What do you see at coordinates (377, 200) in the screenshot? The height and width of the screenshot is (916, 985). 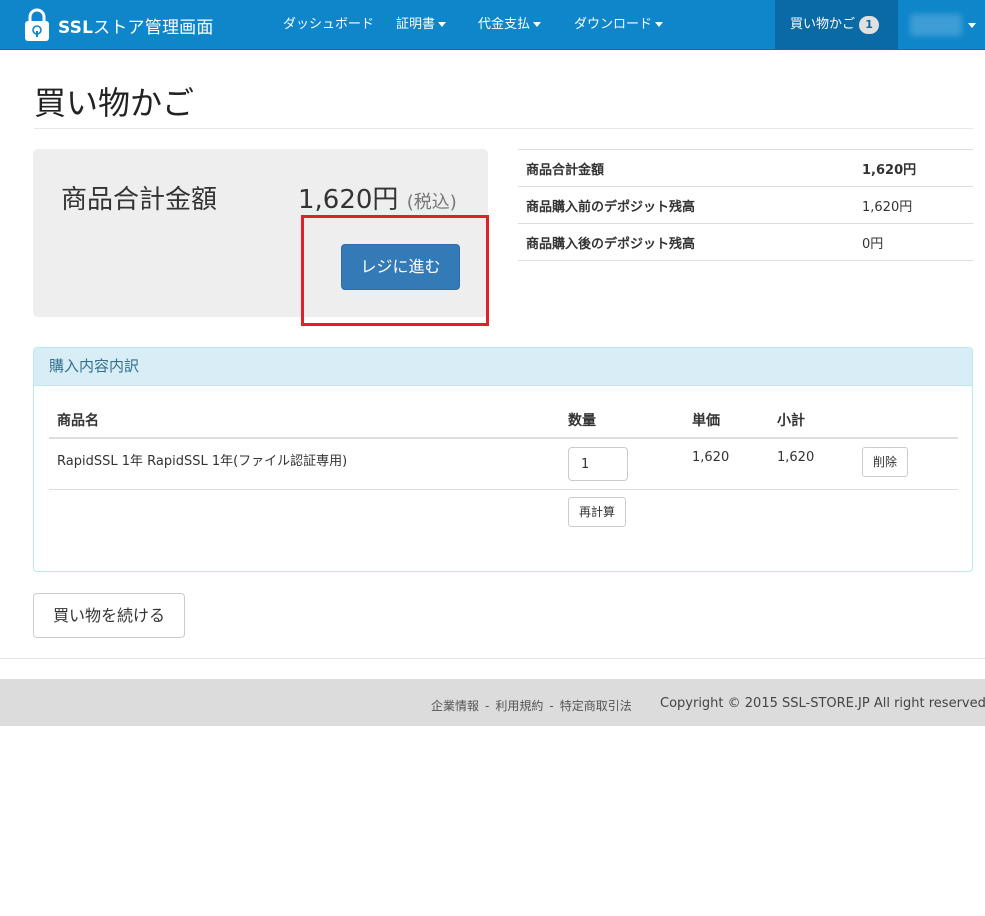 I see `total-amount: 1,620円 (税込)` at bounding box center [377, 200].